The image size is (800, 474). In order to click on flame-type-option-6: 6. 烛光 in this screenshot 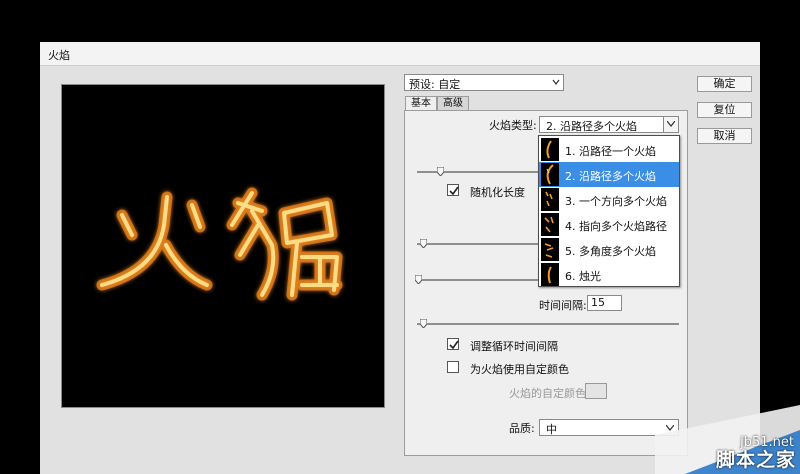, I will do `click(609, 274)`.